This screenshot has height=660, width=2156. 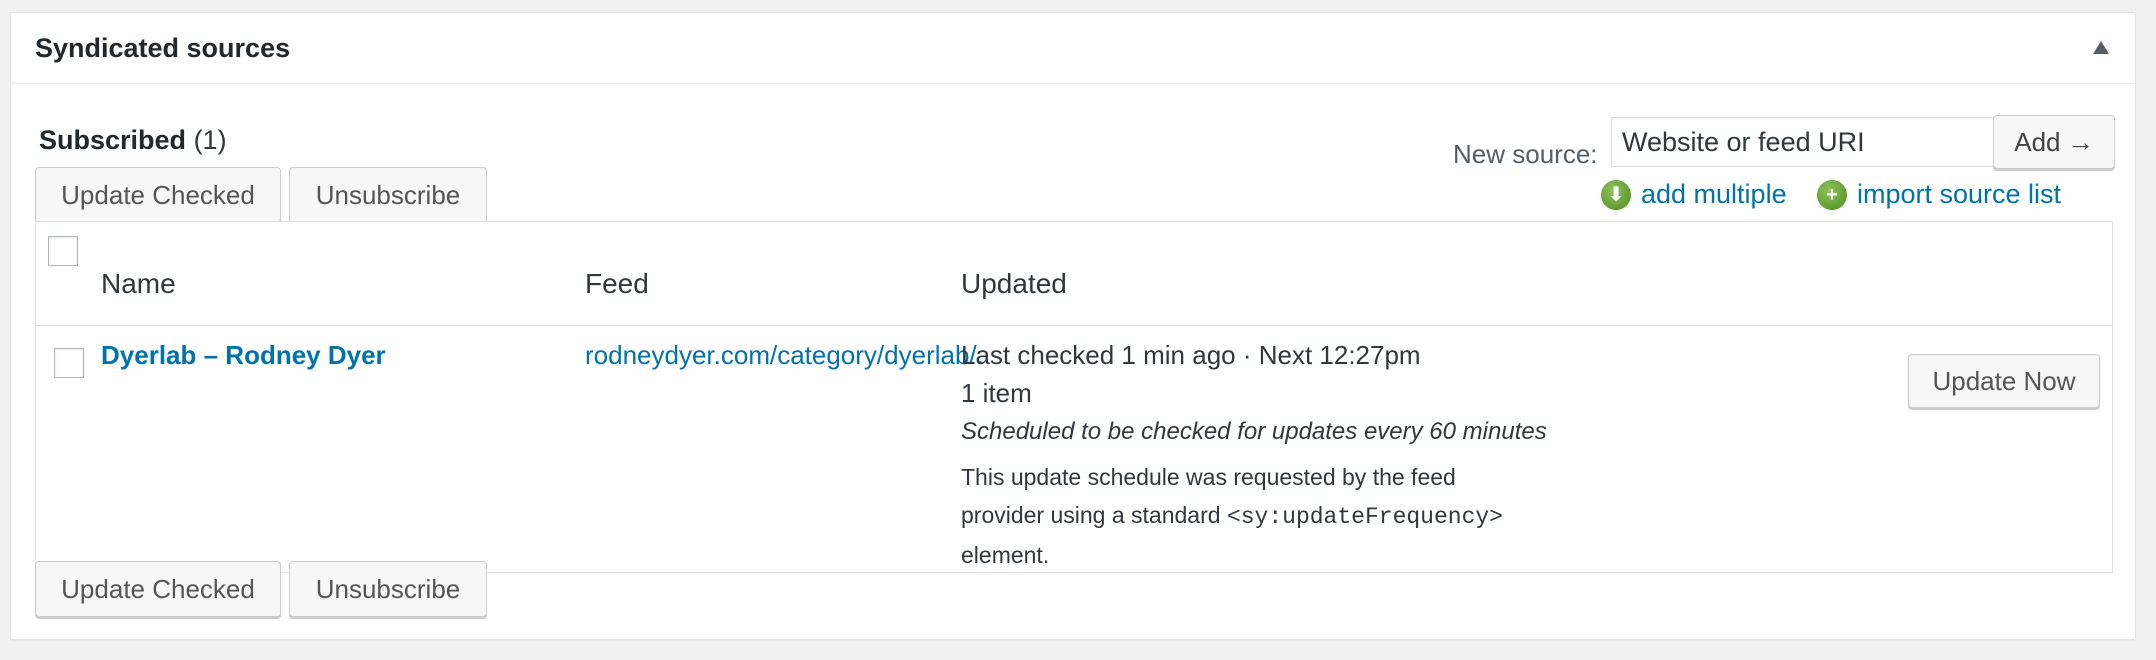 I want to click on green-plus-icon: +, so click(x=1832, y=194).